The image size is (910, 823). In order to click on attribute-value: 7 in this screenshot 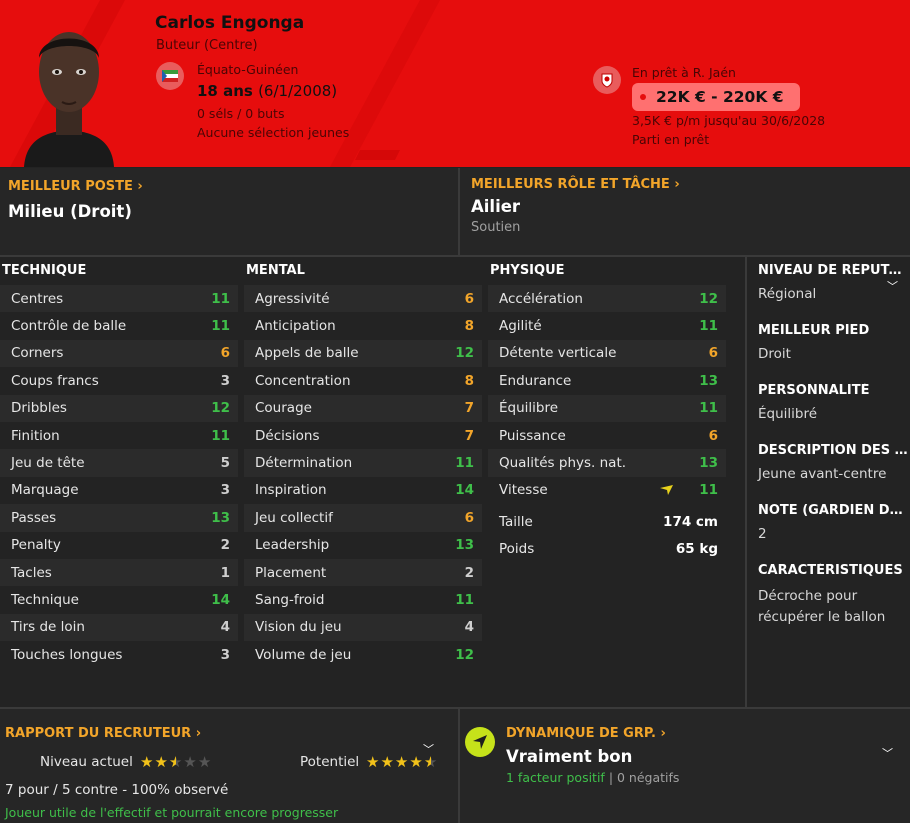, I will do `click(469, 435)`.